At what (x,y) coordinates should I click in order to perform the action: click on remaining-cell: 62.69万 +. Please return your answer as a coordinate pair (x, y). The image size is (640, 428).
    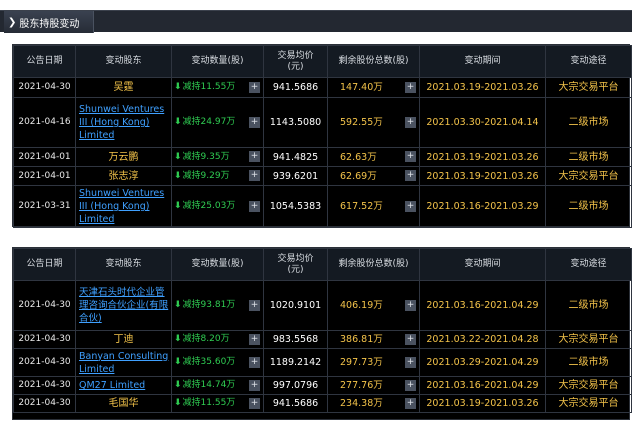
    Looking at the image, I should click on (373, 176).